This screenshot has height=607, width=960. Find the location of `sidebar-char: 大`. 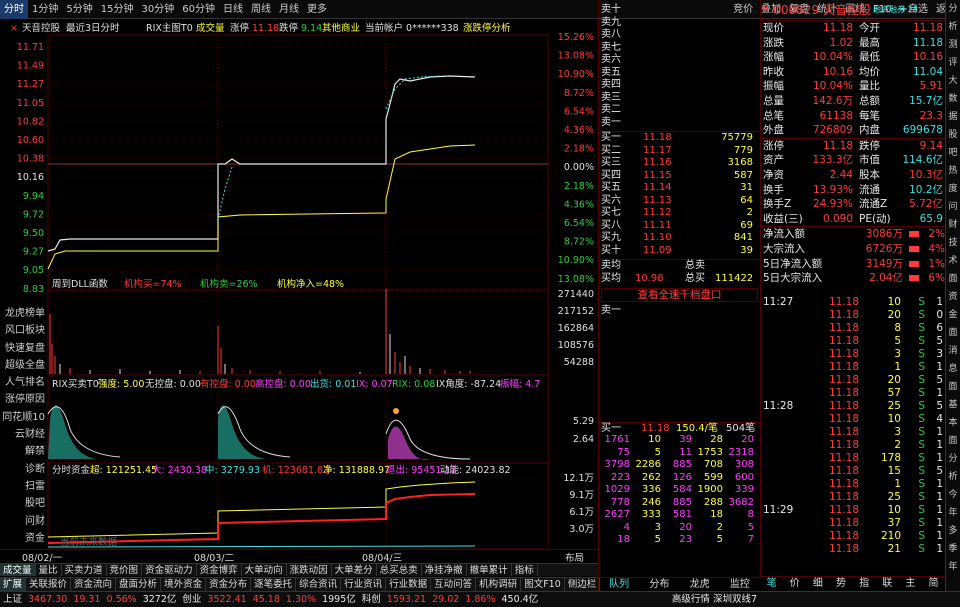

sidebar-char: 大 is located at coordinates (953, 81).